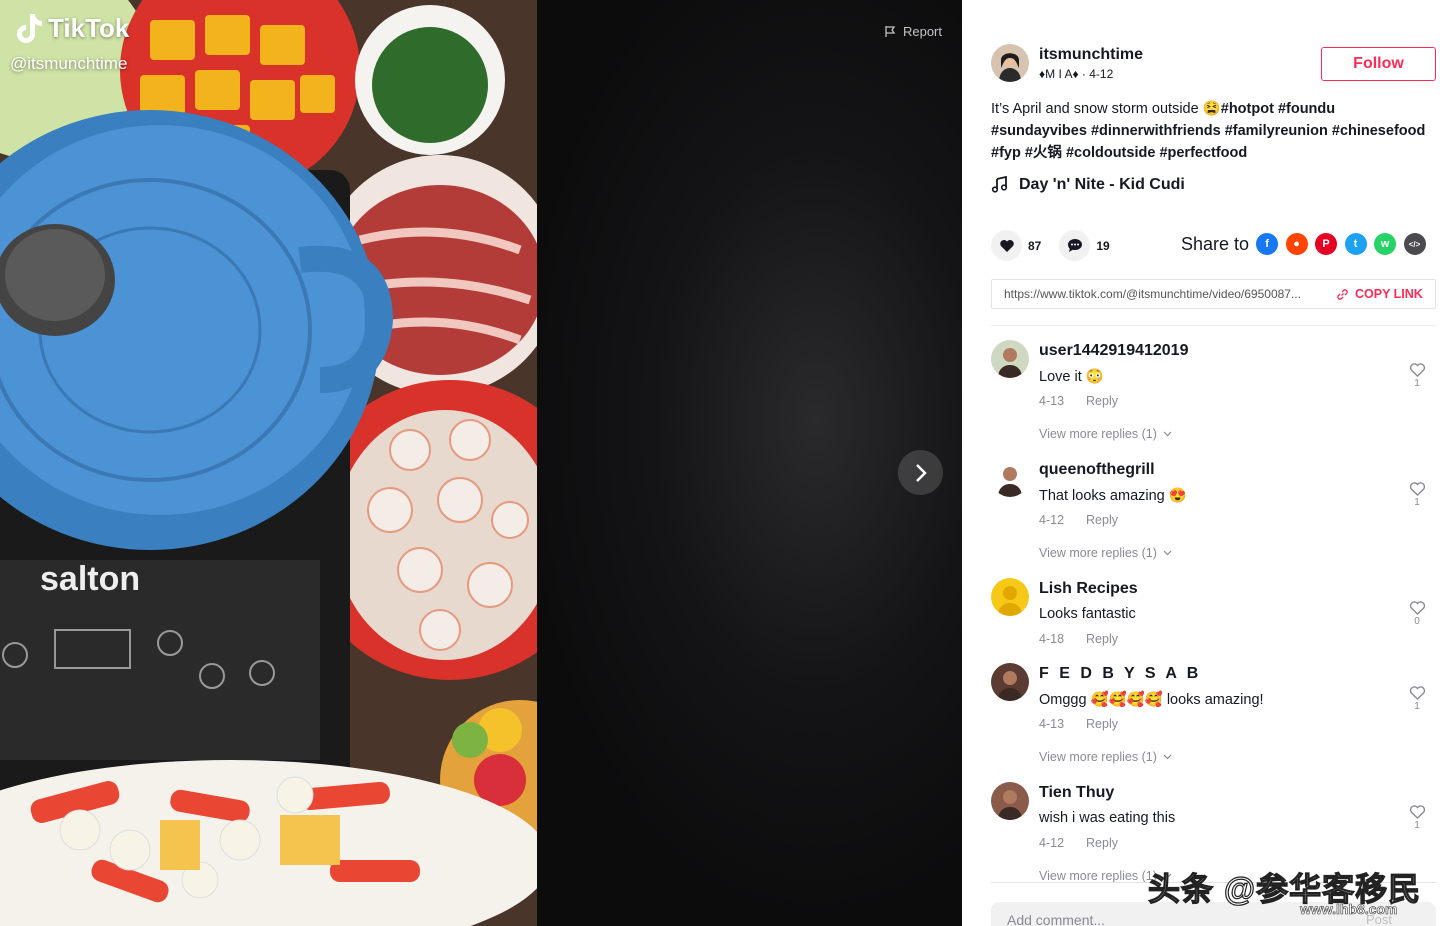 This screenshot has width=1440, height=926. Describe the element at coordinates (1102, 184) in the screenshot. I see `music-title: Day 'n' Nite - Kid Cudi` at that location.